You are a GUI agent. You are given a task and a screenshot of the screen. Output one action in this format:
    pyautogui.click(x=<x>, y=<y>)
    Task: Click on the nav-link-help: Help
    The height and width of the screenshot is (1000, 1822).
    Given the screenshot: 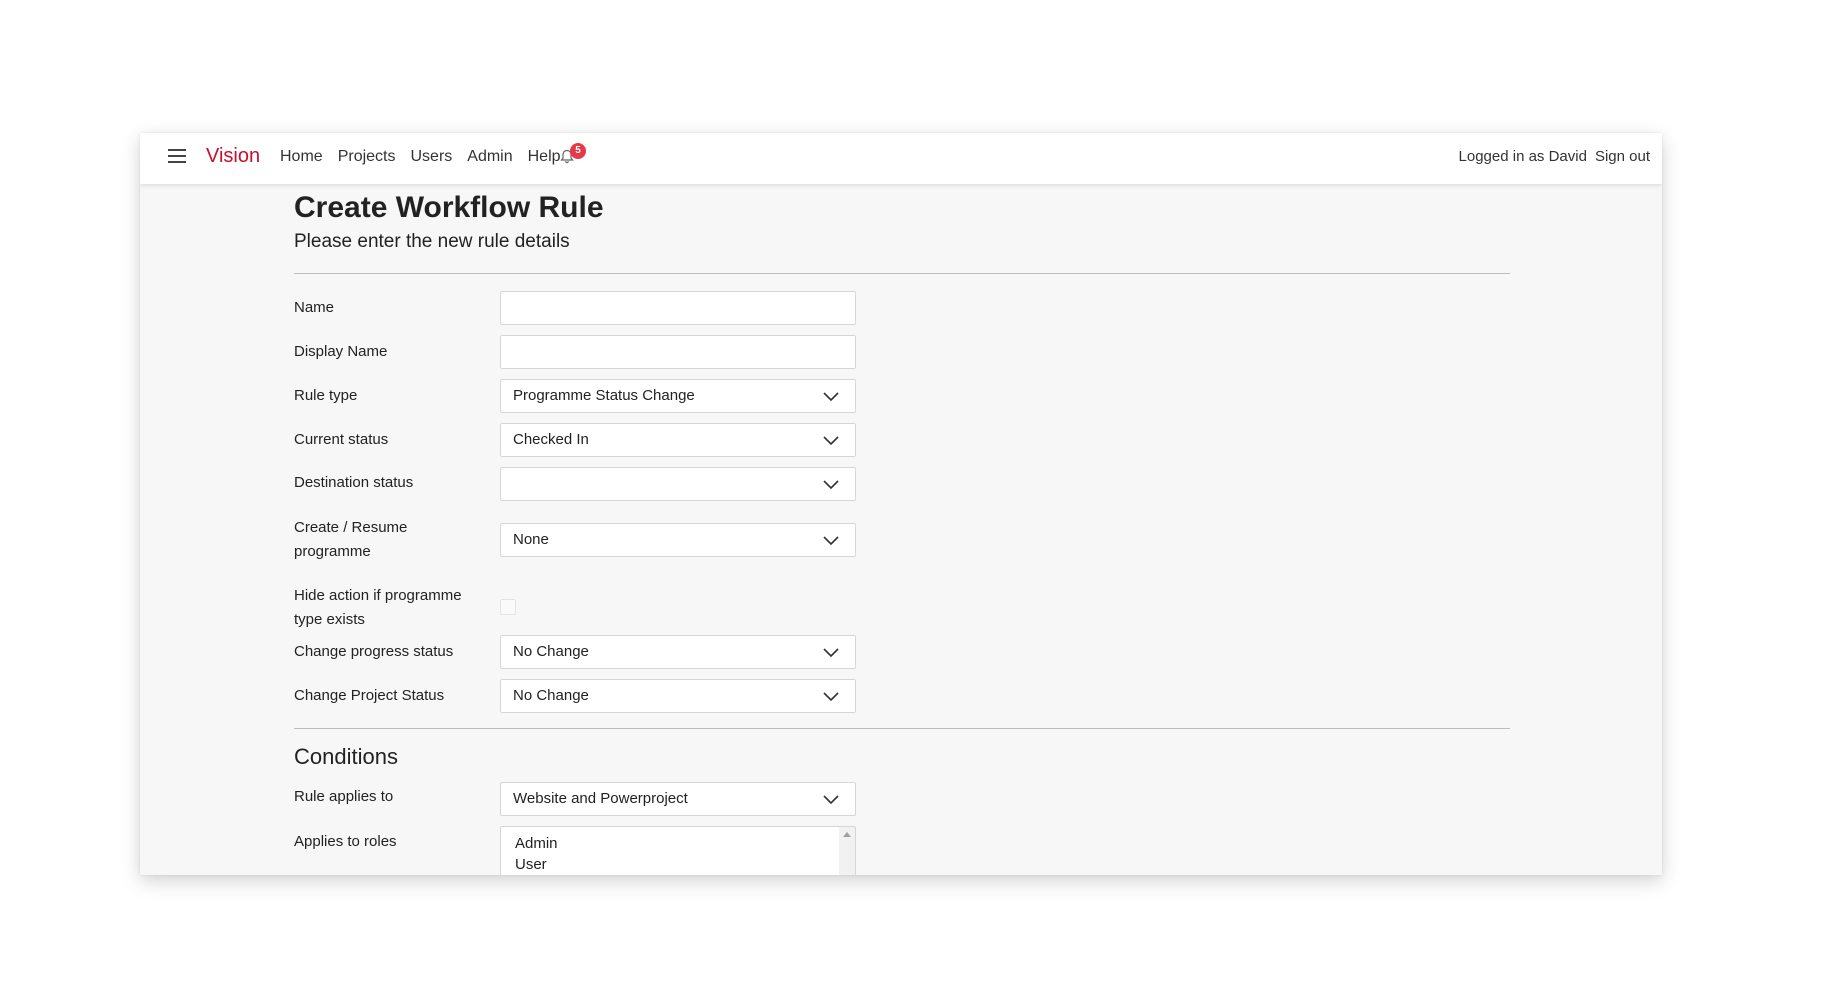 What is the action you would take?
    pyautogui.click(x=544, y=157)
    